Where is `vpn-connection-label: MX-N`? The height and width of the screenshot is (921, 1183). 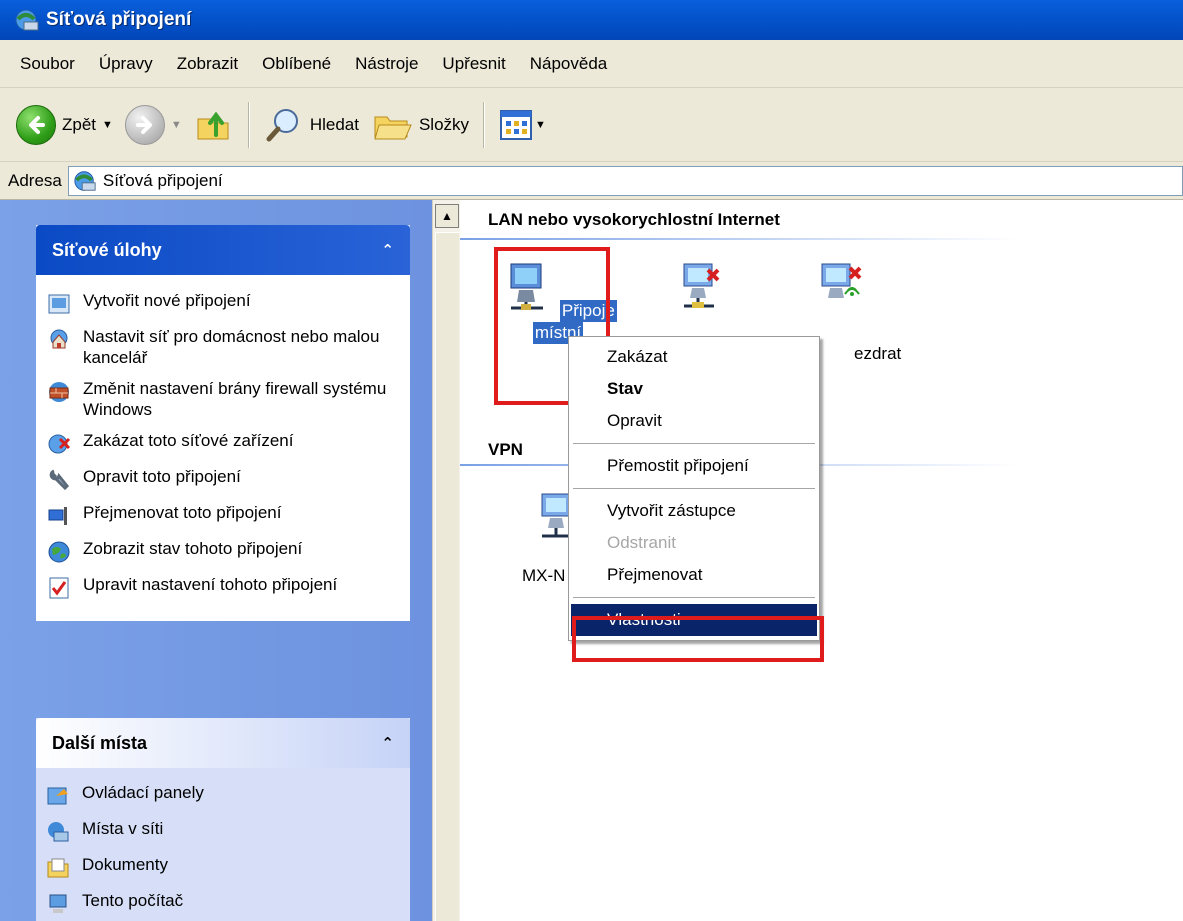
vpn-connection-label: MX-N is located at coordinates (544, 575).